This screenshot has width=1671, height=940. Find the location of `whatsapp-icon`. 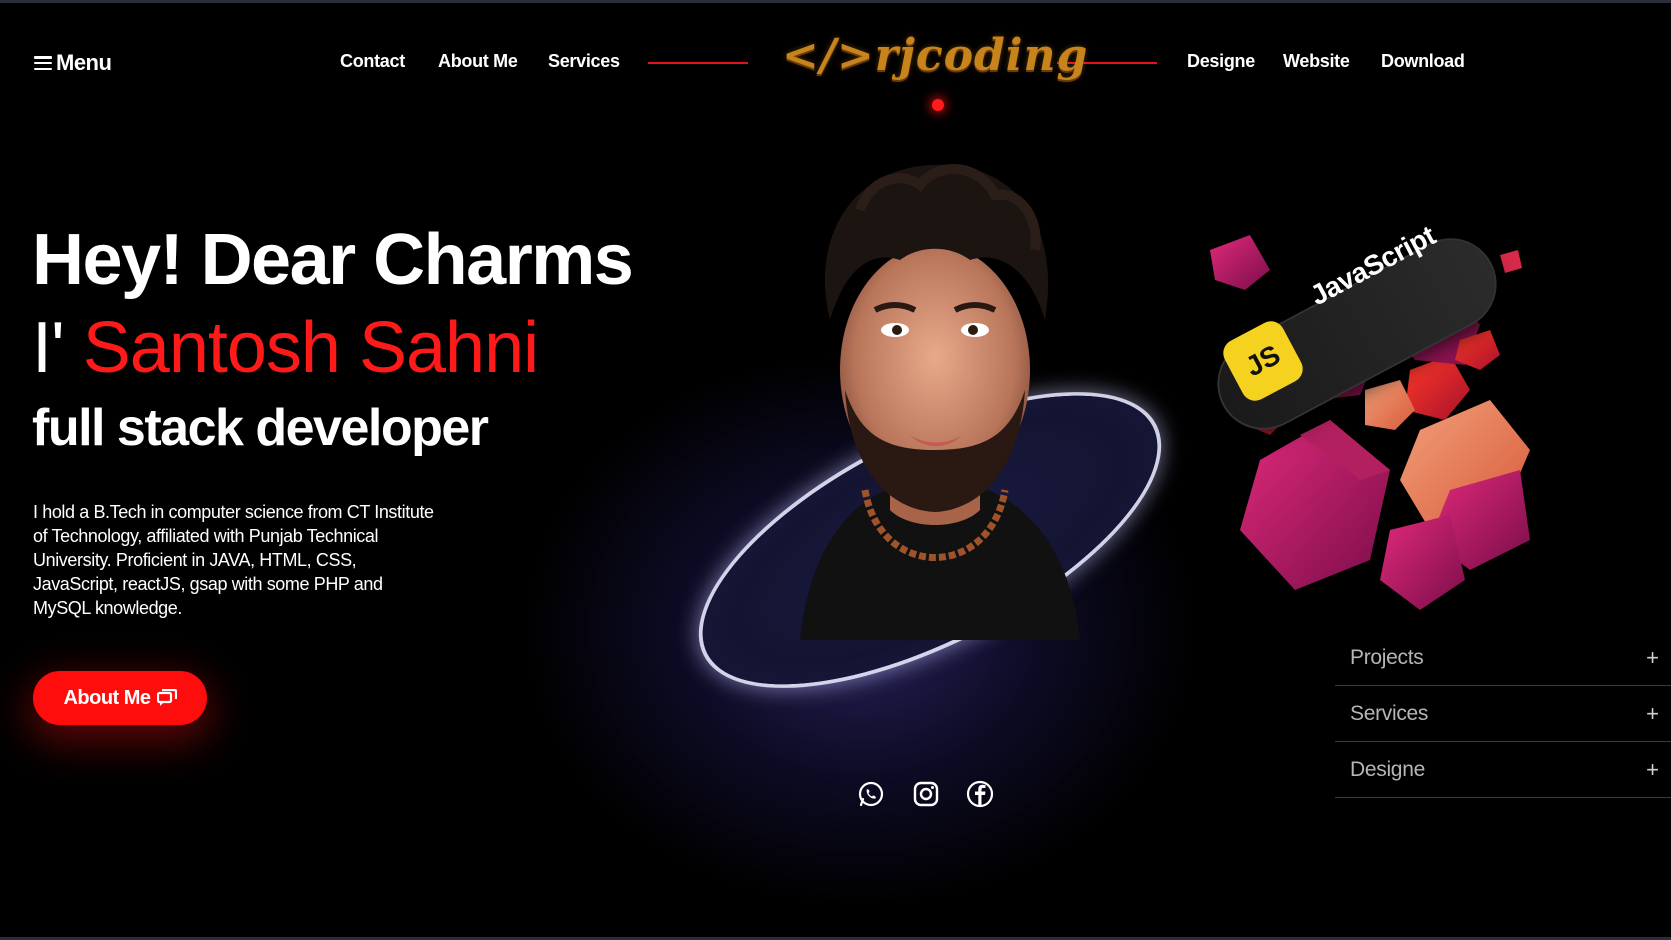

whatsapp-icon is located at coordinates (871, 794).